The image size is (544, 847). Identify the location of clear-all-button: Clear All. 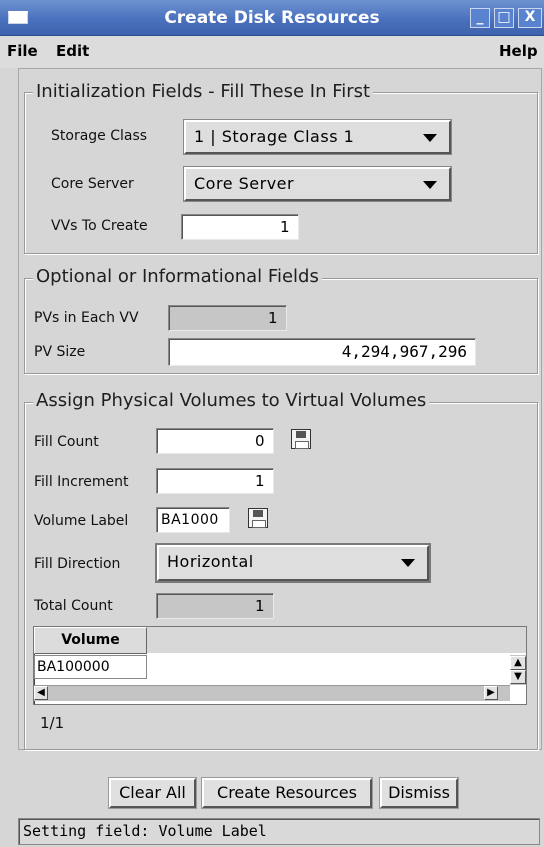
(152, 793).